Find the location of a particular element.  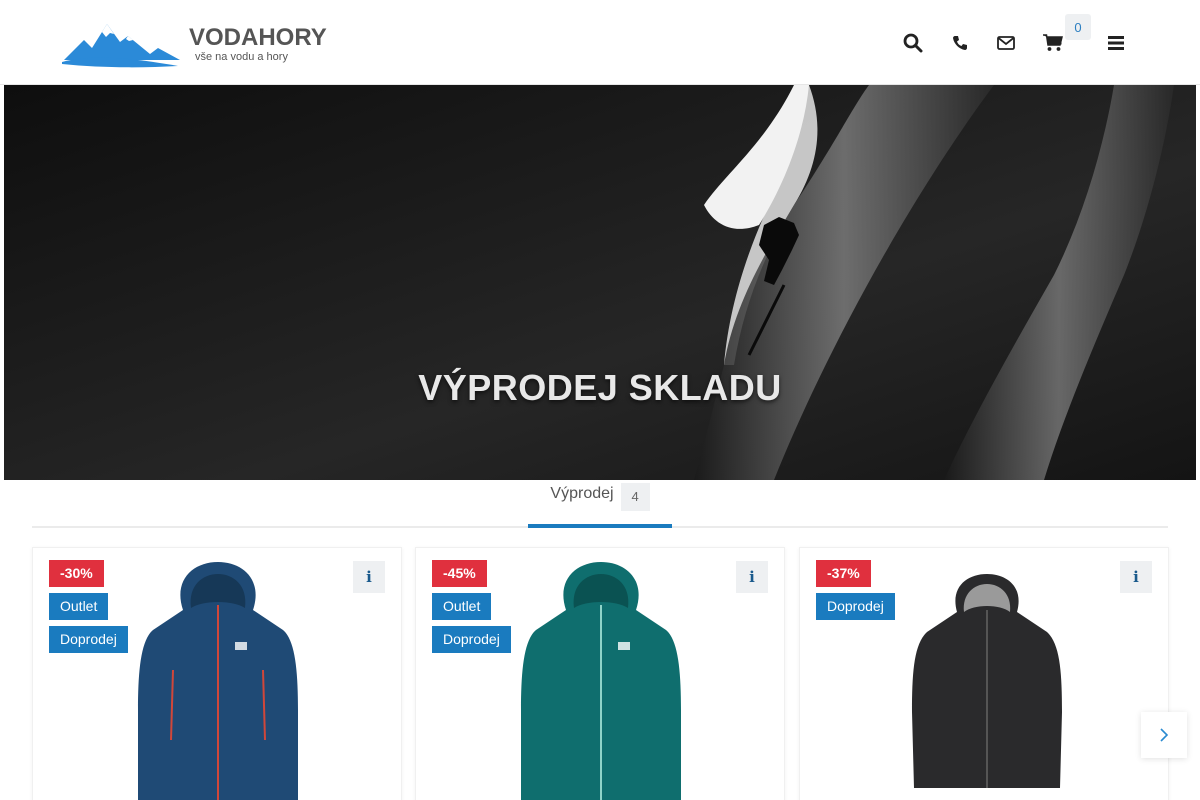

menu-button is located at coordinates (1116, 43).